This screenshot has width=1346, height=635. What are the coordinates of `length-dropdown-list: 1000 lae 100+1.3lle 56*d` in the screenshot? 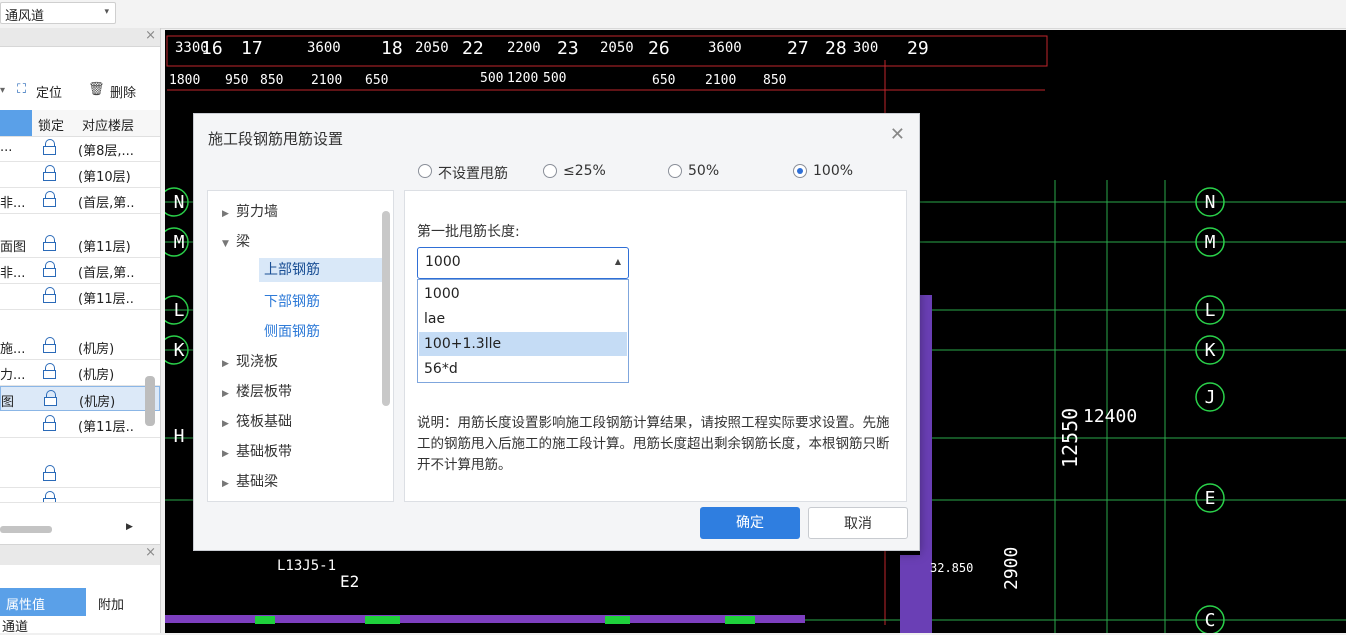 It's located at (523, 331).